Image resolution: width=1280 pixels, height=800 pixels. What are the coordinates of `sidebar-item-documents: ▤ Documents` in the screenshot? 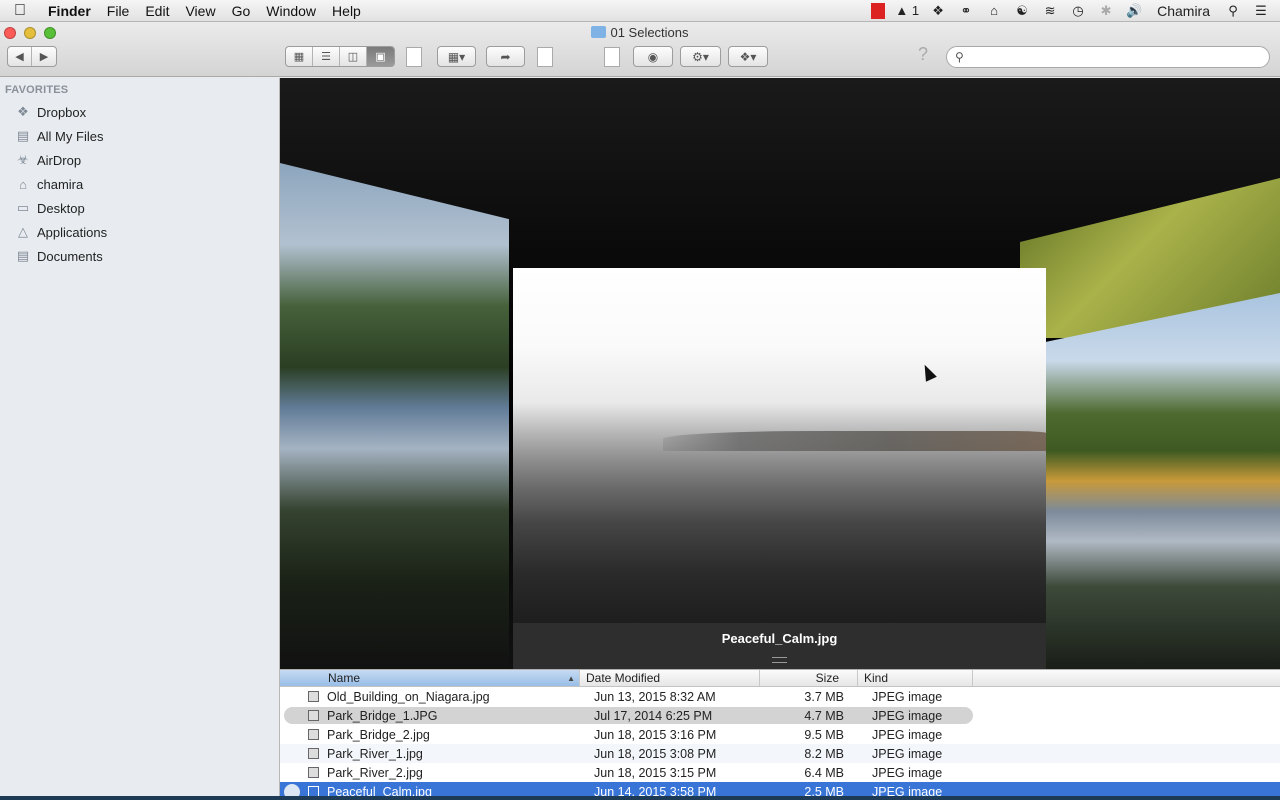 It's located at (139, 256).